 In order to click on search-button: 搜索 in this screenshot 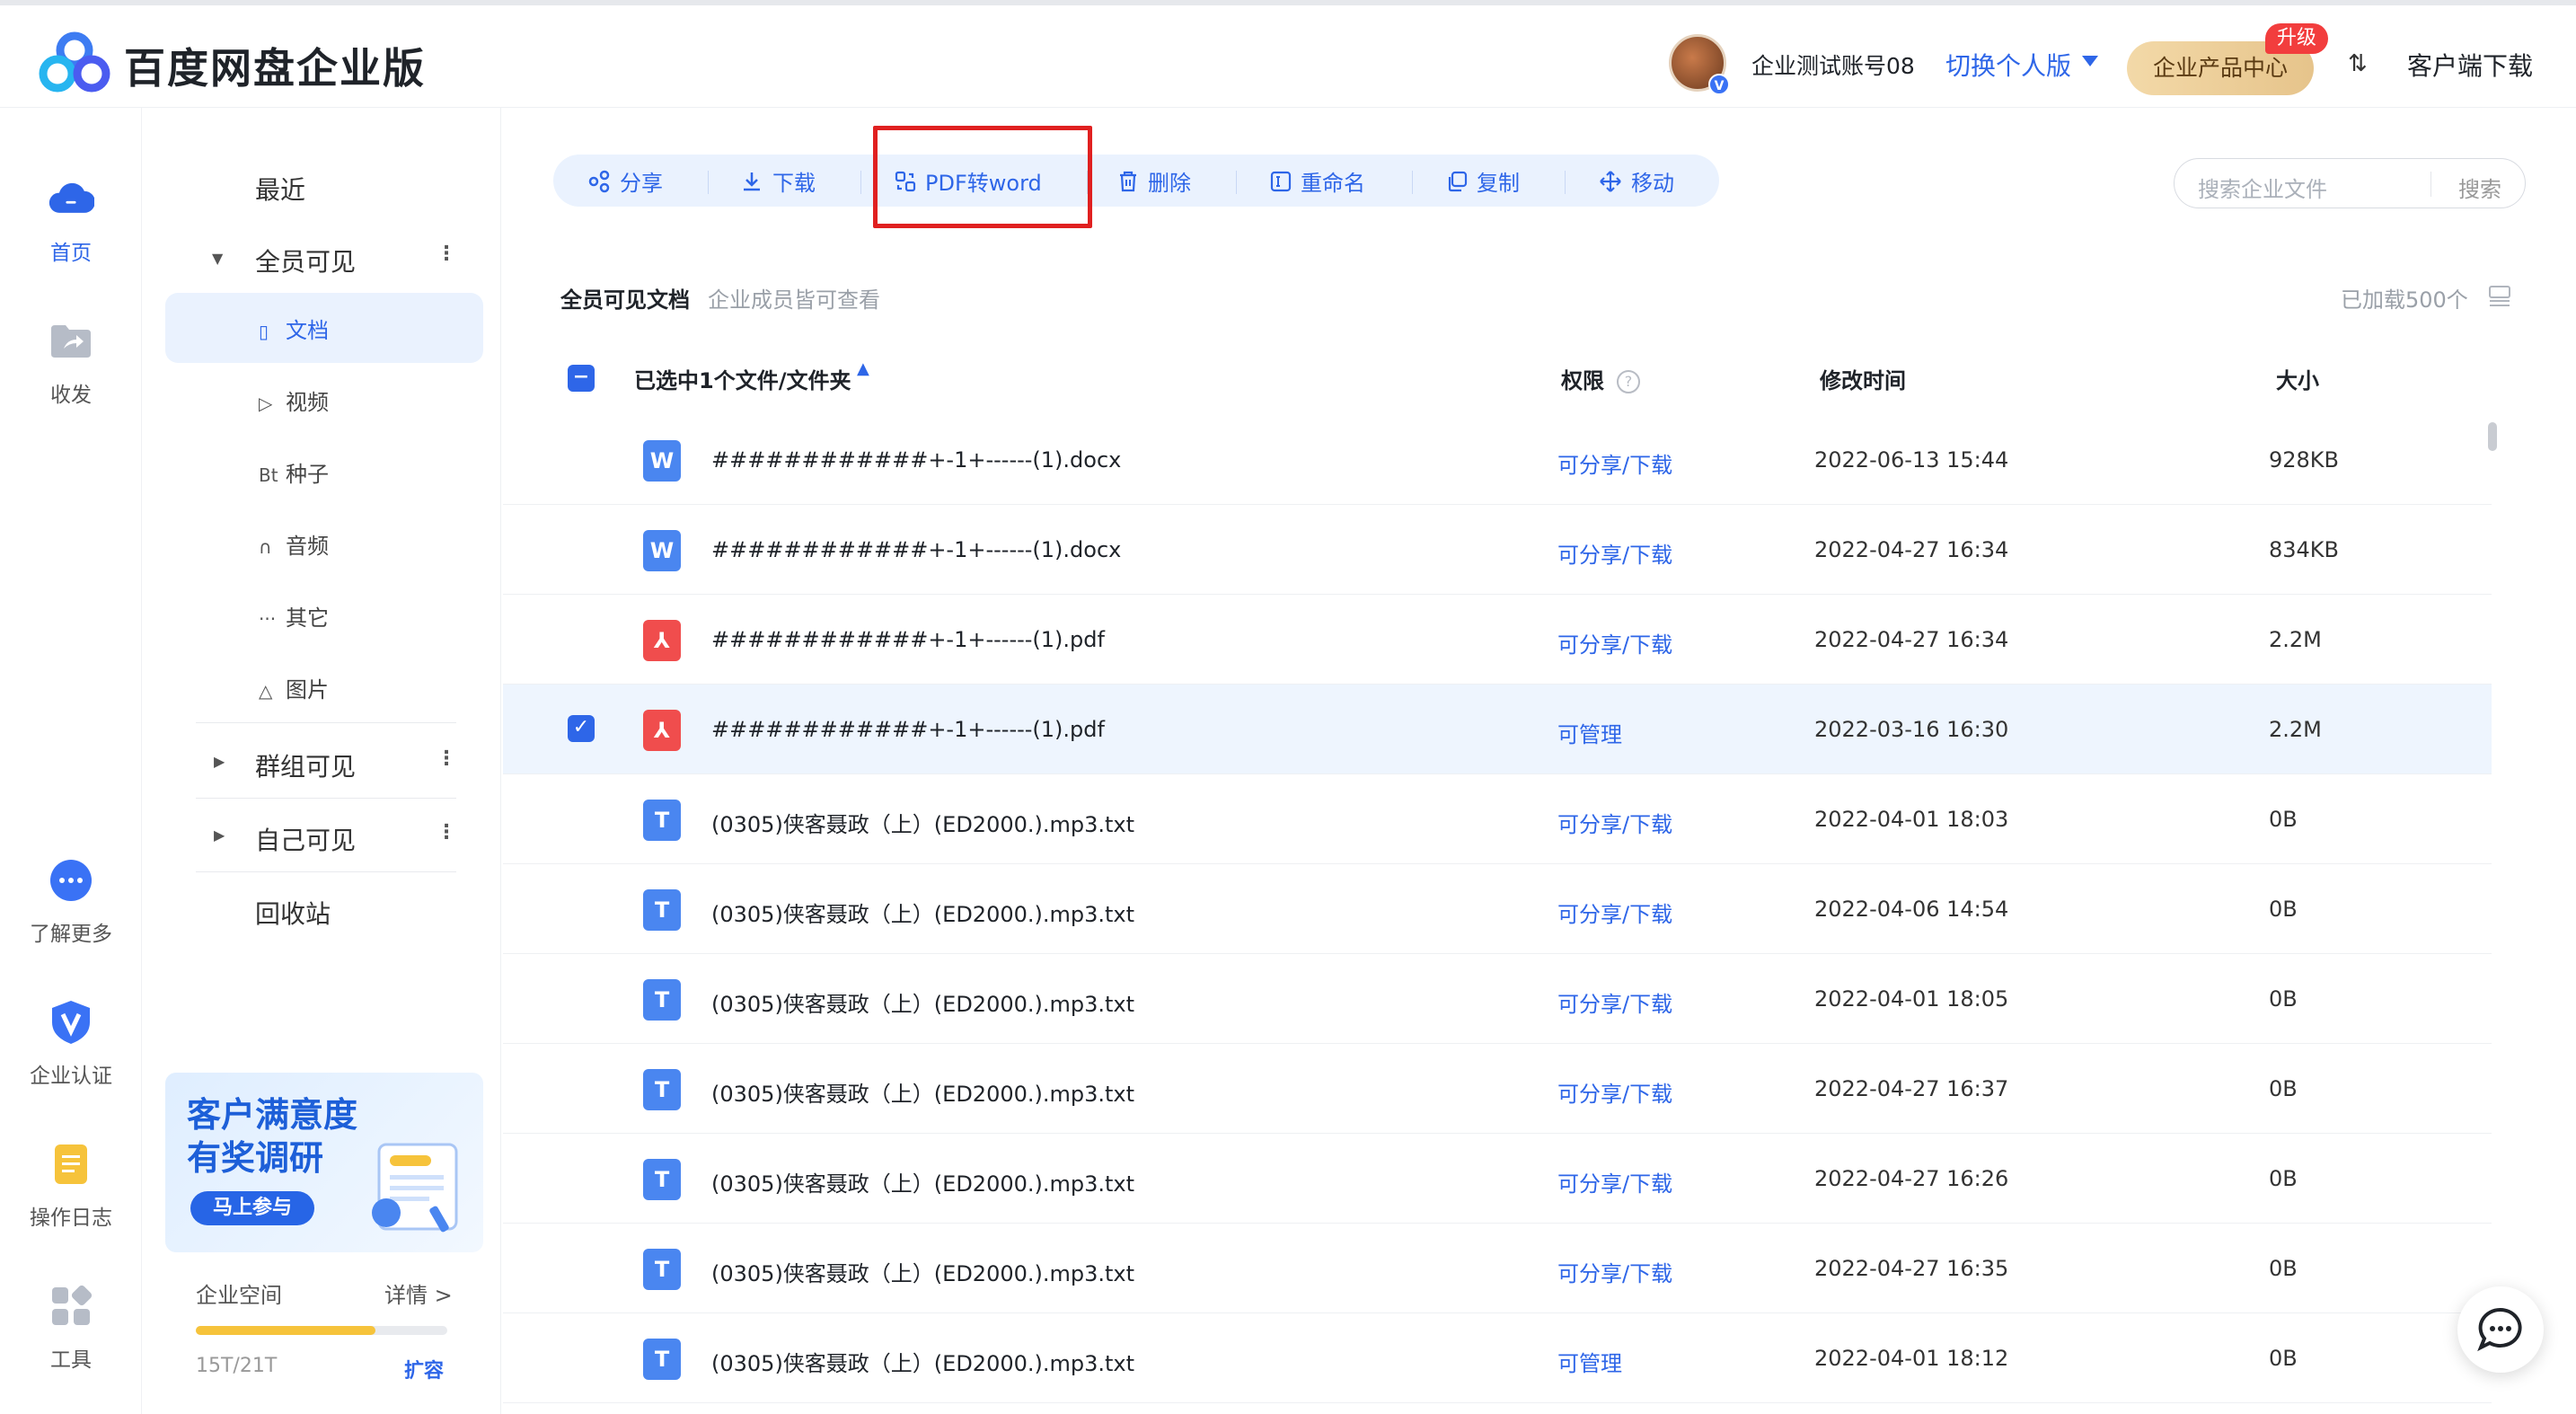, I will do `click(2479, 187)`.